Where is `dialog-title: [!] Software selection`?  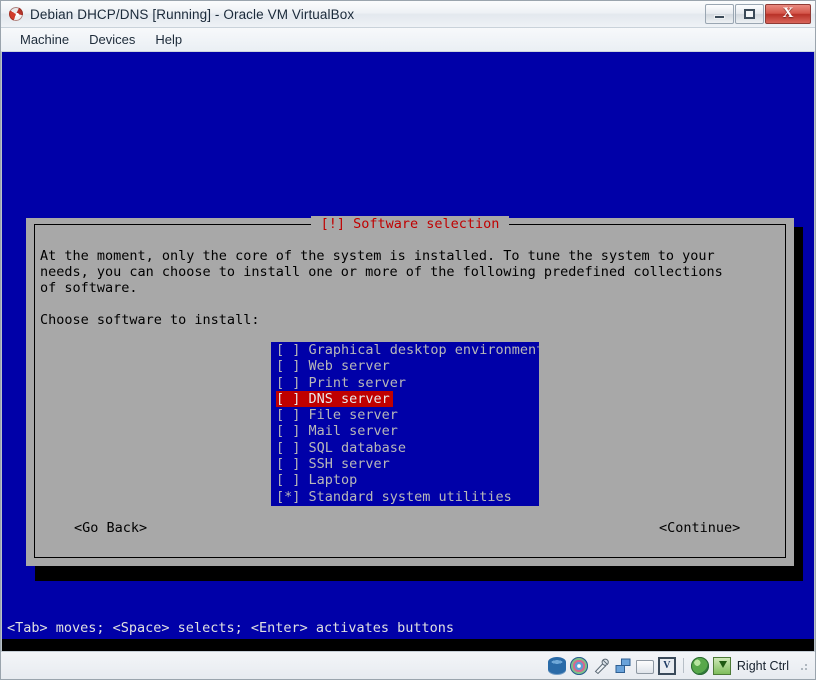 dialog-title: [!] Software selection is located at coordinates (410, 224).